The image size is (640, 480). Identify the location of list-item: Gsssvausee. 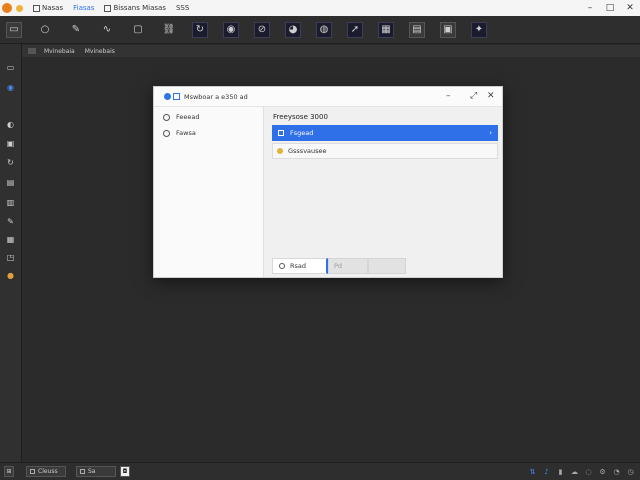
(385, 151).